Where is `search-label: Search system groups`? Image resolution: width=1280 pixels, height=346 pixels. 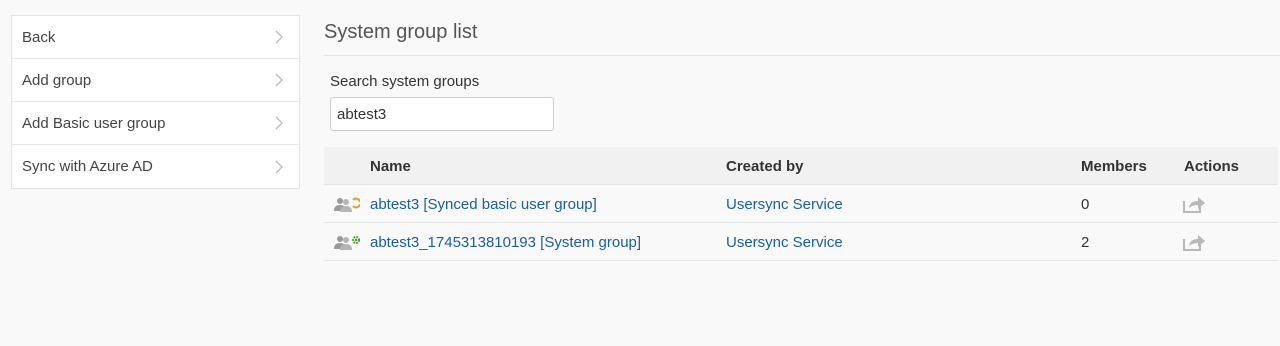 search-label: Search system groups is located at coordinates (405, 81).